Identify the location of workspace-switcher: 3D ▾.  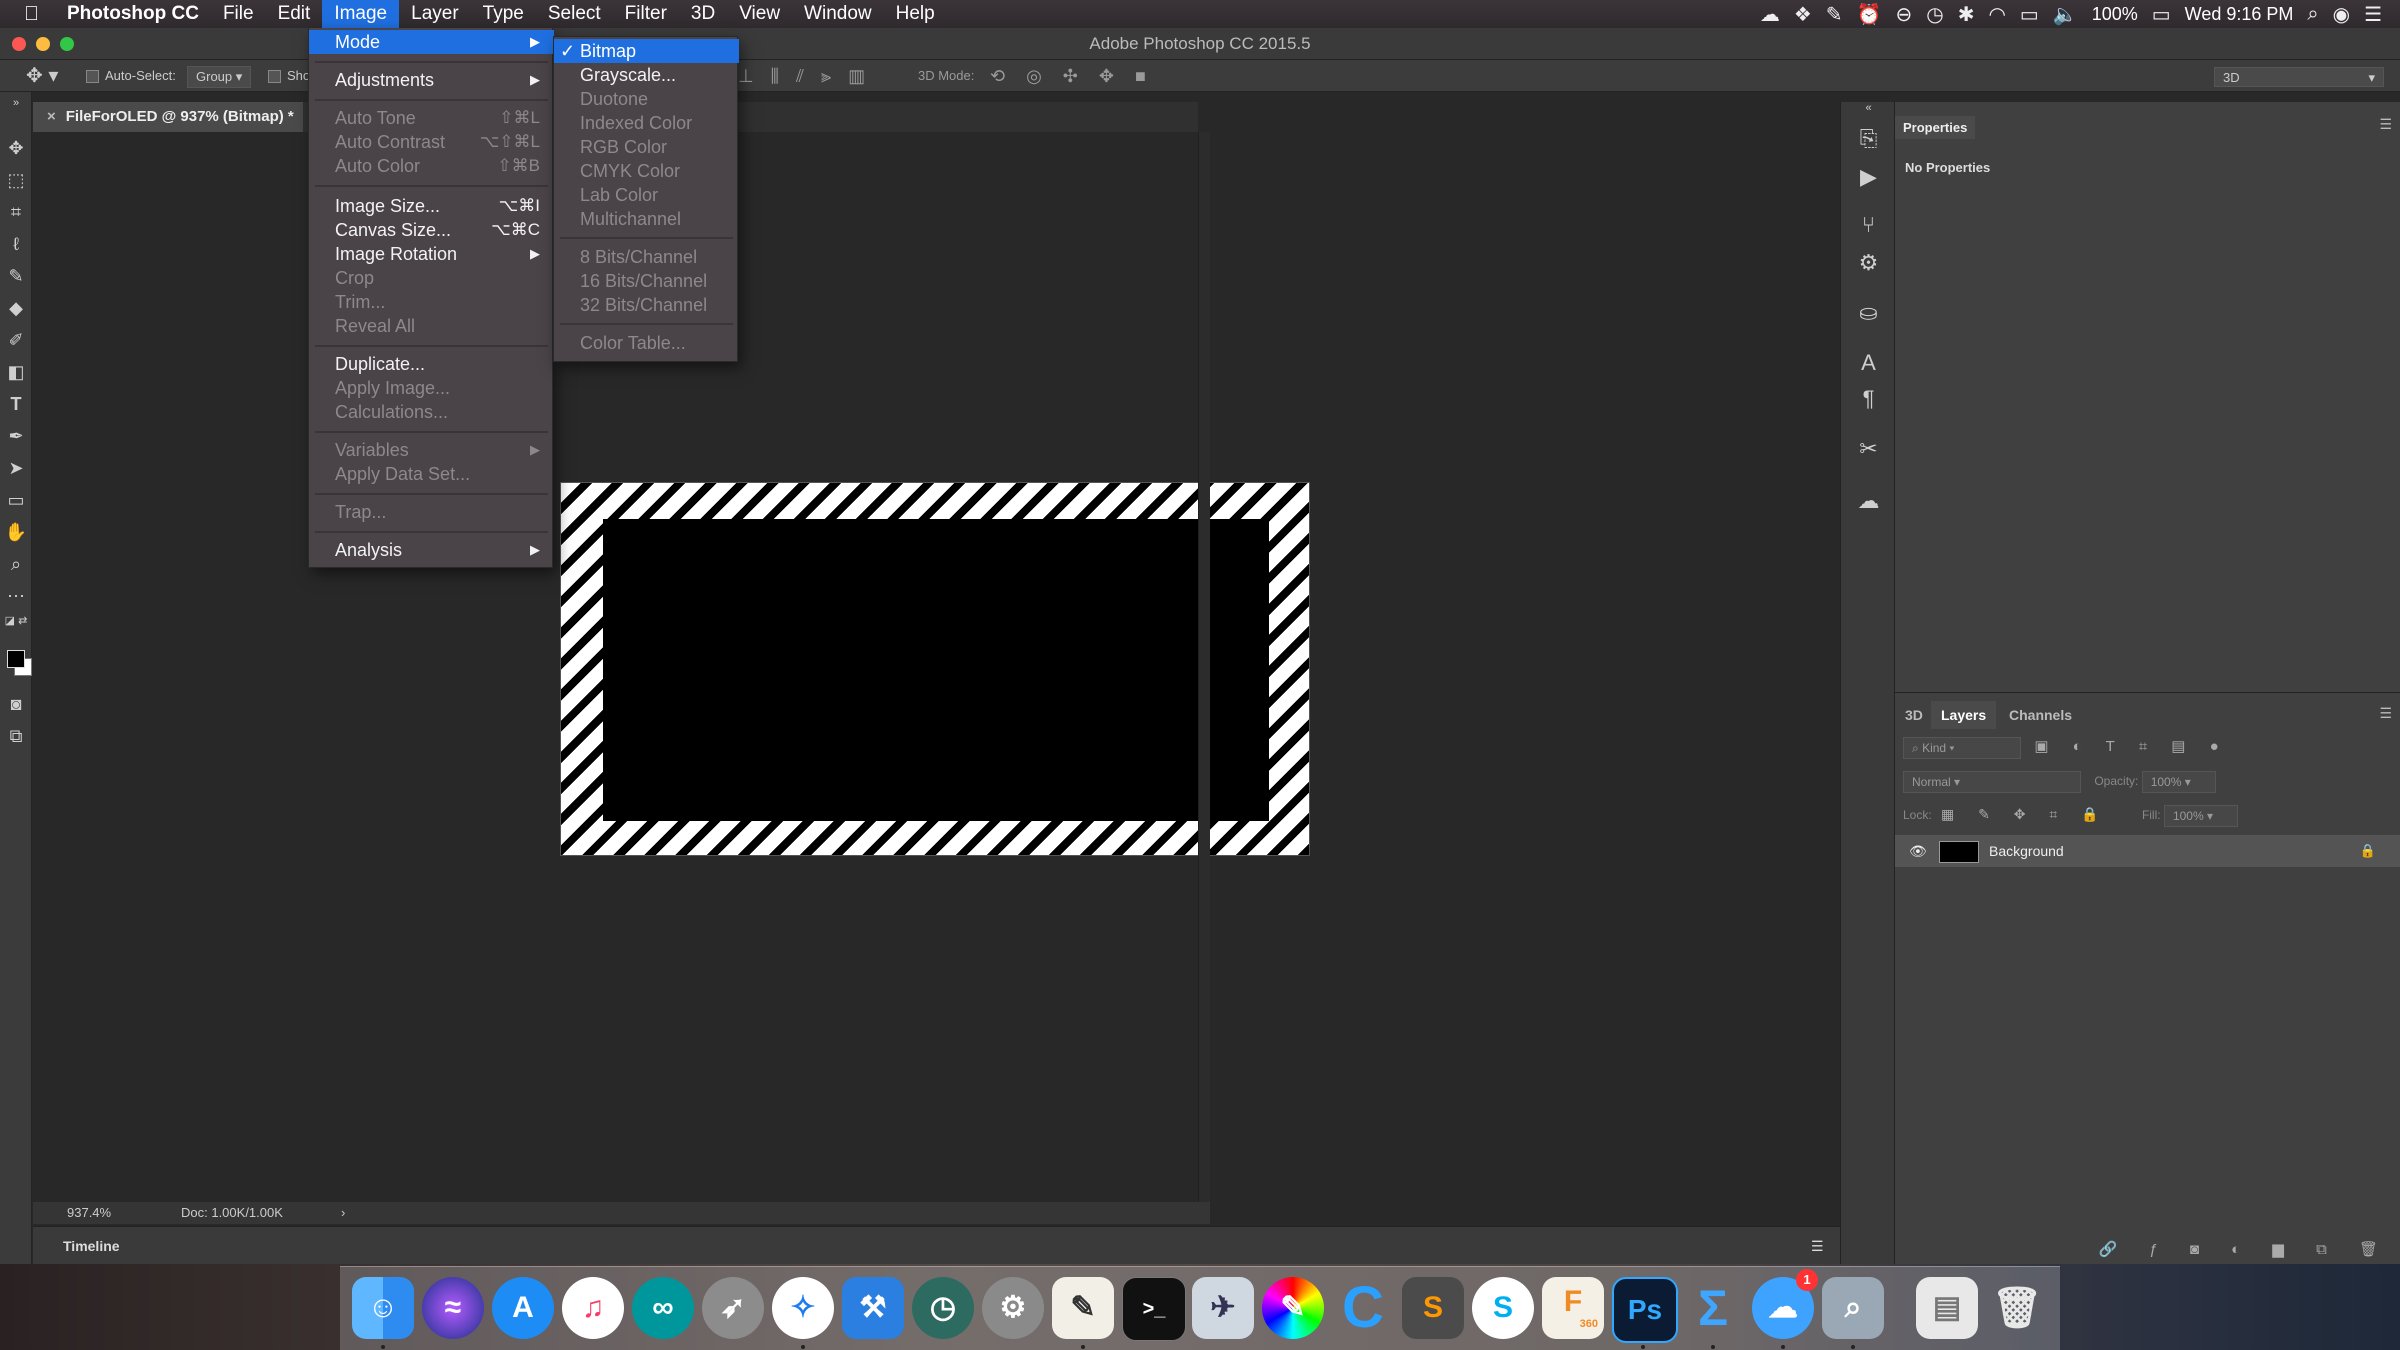
(2302, 76).